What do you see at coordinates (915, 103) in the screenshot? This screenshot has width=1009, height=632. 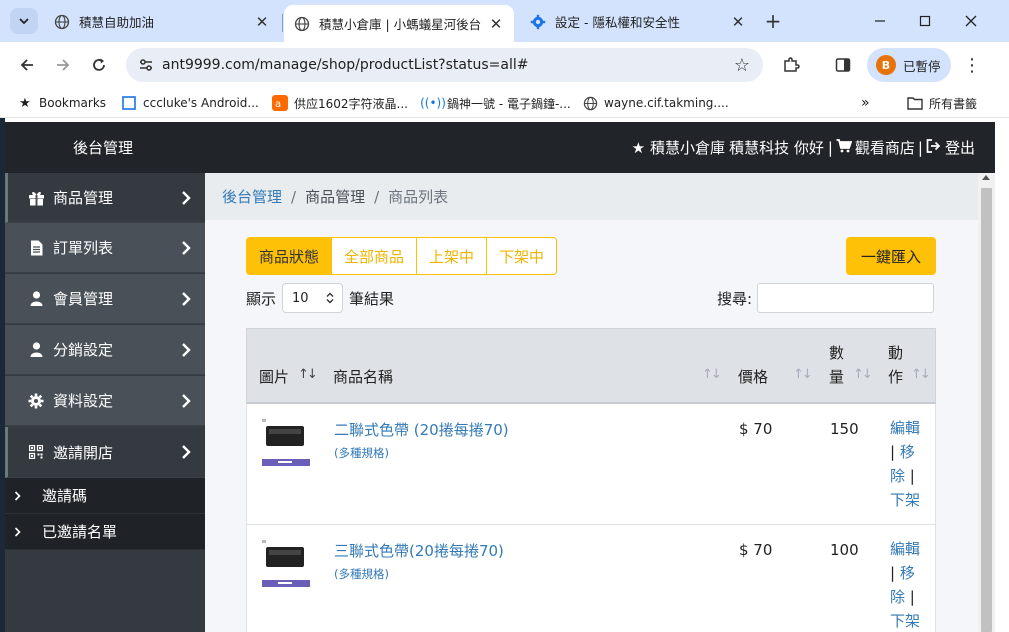 I see `folder-icon` at bounding box center [915, 103].